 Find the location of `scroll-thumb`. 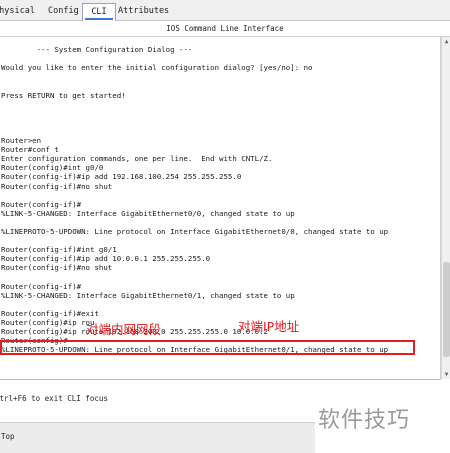

scroll-thumb is located at coordinates (446, 309).